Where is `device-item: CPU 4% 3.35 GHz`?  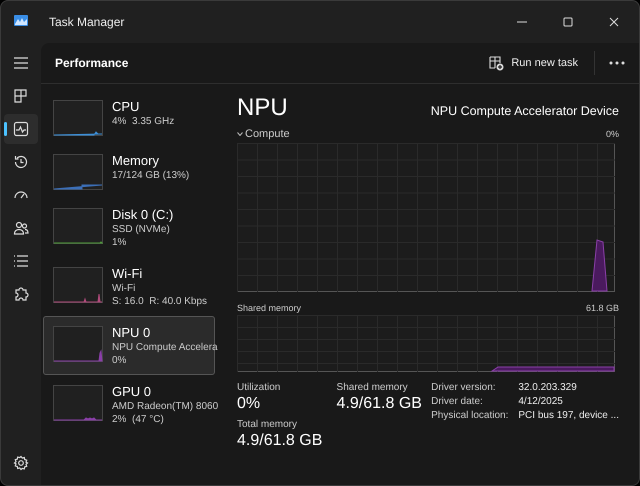
device-item: CPU 4% 3.35 GHz is located at coordinates (129, 117).